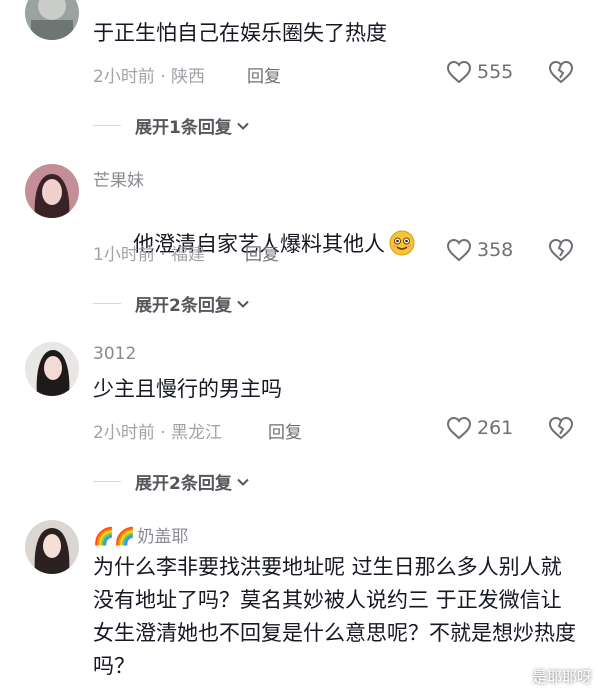  Describe the element at coordinates (158, 433) in the screenshot. I see `comment-time-location: 2小时前 · 黑龙江` at that location.